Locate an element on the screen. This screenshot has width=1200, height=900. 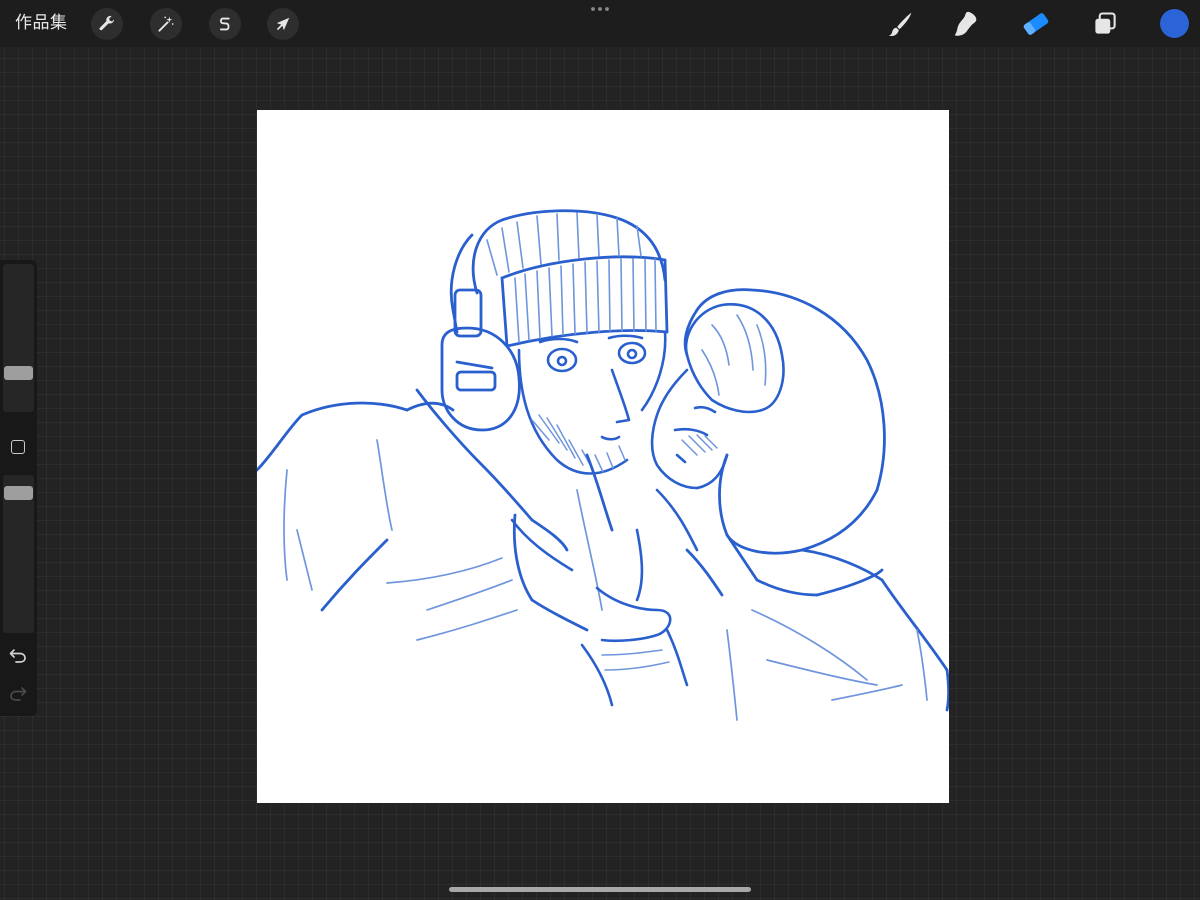
home-indicator is located at coordinates (600, 889).